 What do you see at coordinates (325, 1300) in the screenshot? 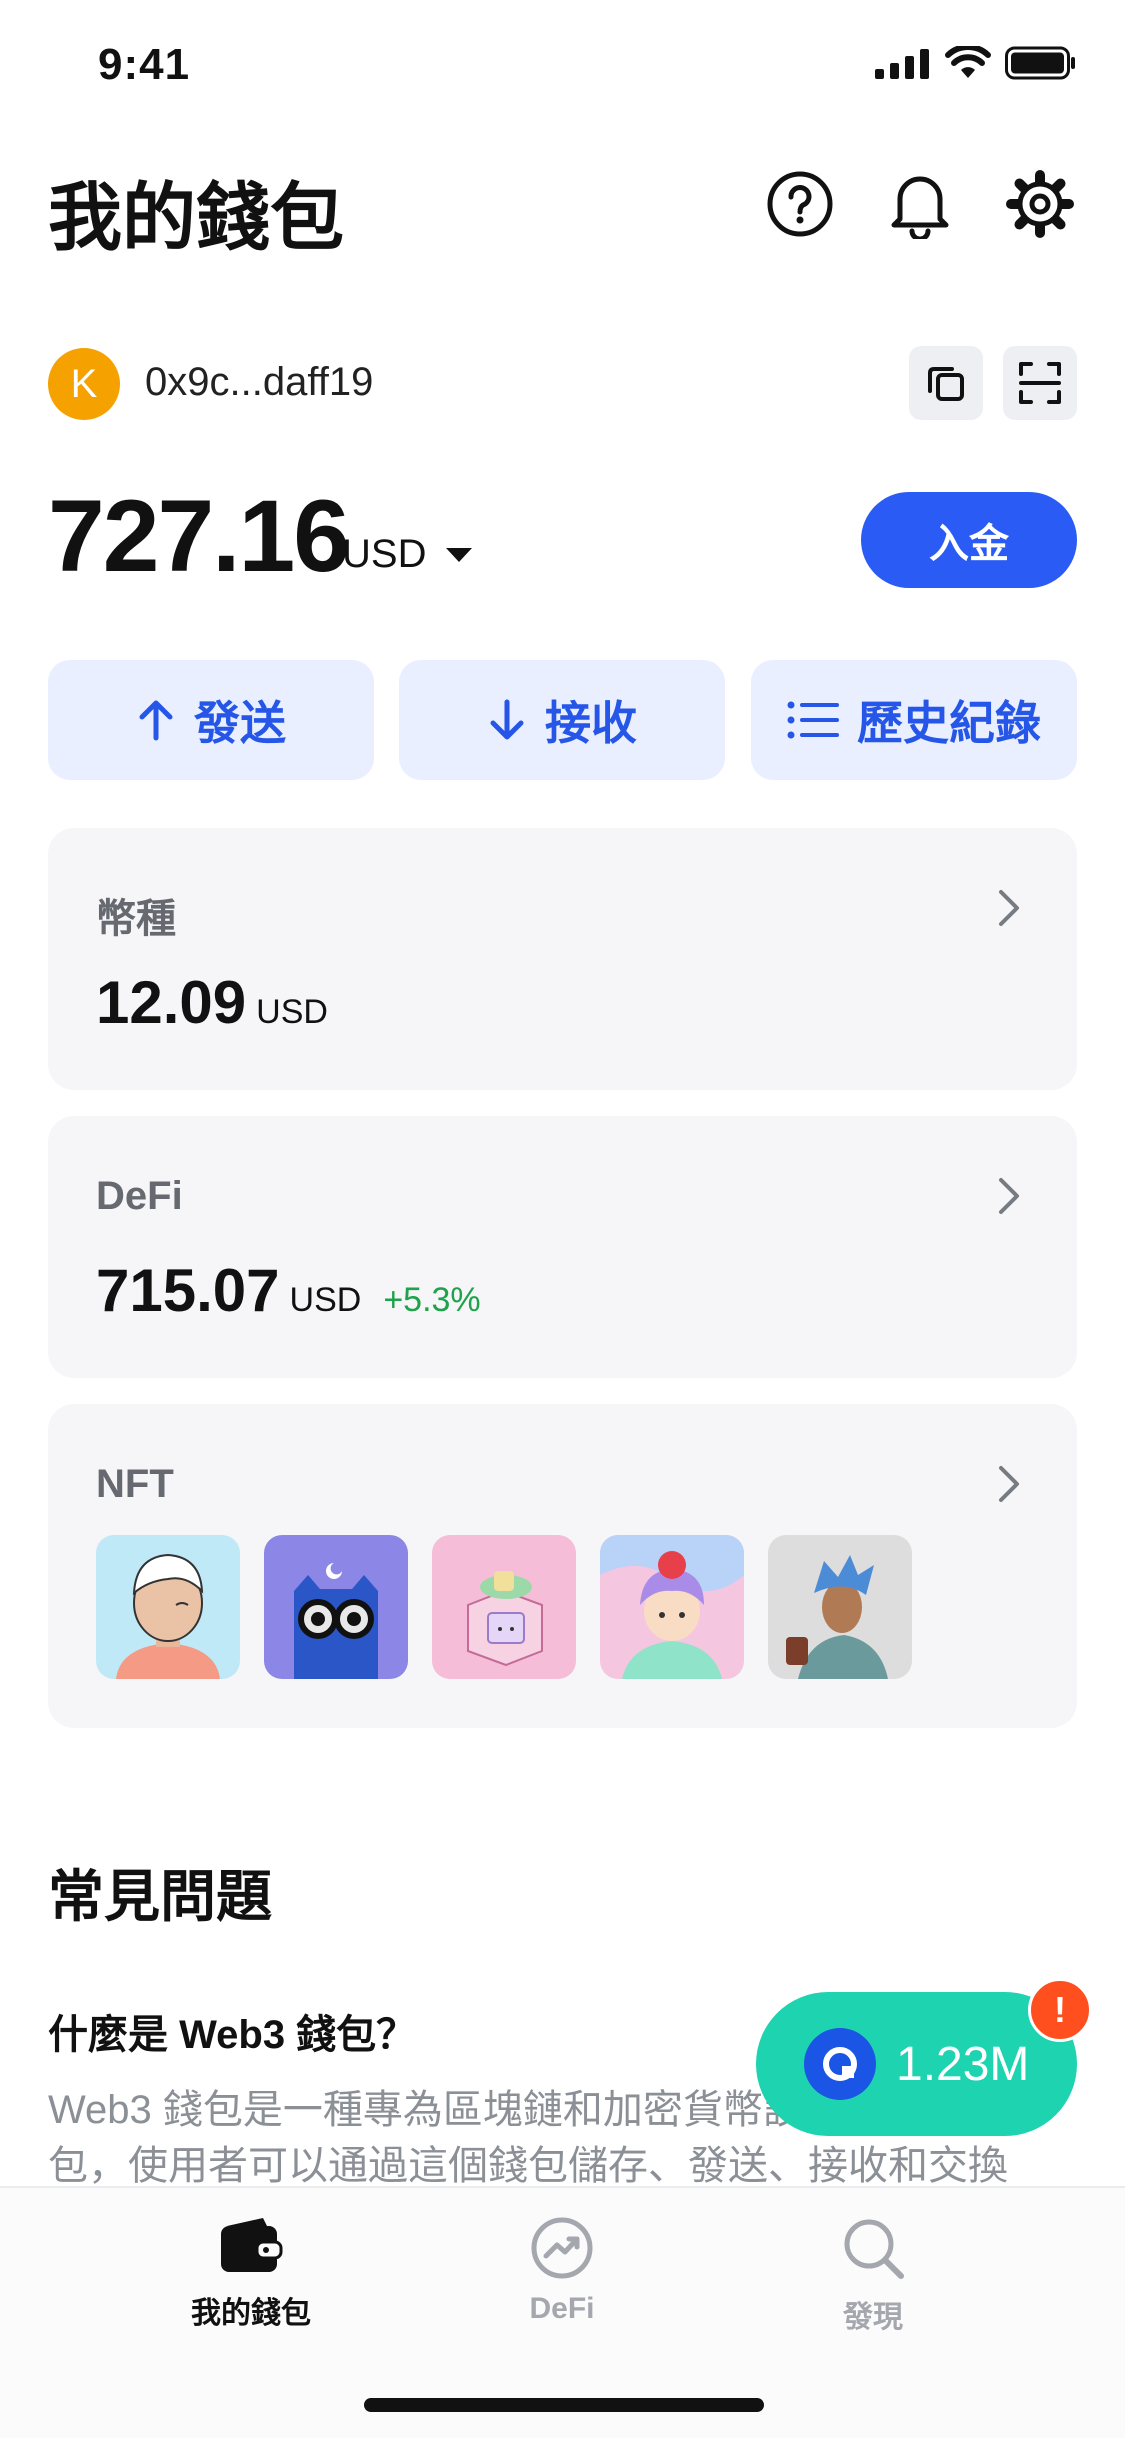
I see `defi-unit: USD` at bounding box center [325, 1300].